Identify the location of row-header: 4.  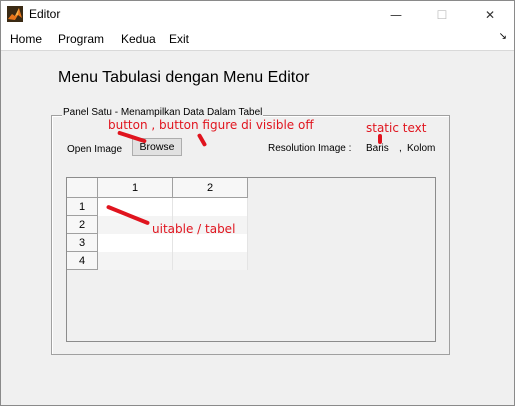
(82, 261).